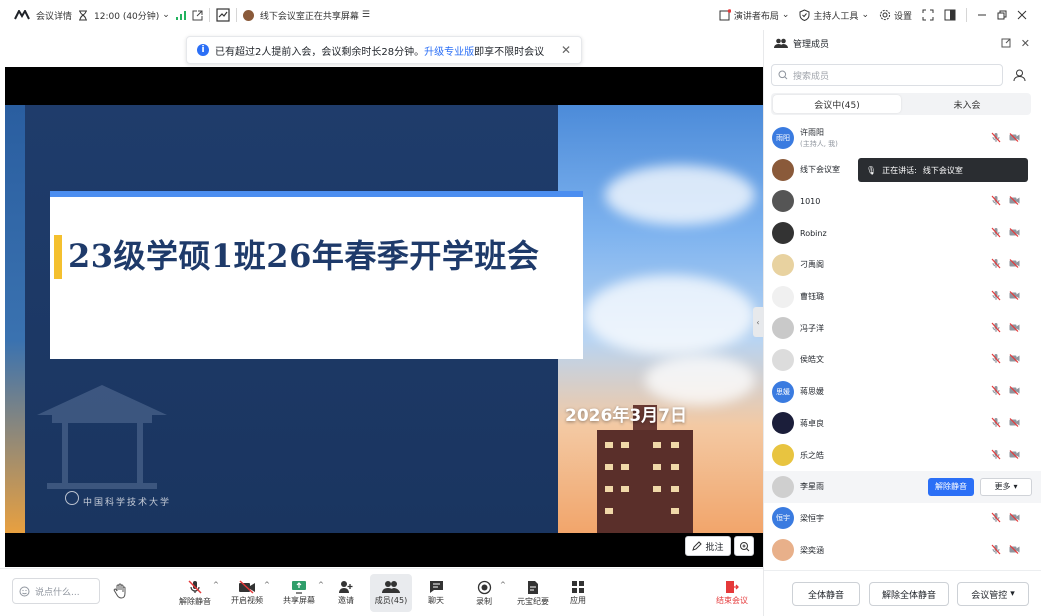 This screenshot has height=616, width=1041. I want to click on sharing-status: 线下会议室正在共享屏幕 ☰, so click(315, 15).